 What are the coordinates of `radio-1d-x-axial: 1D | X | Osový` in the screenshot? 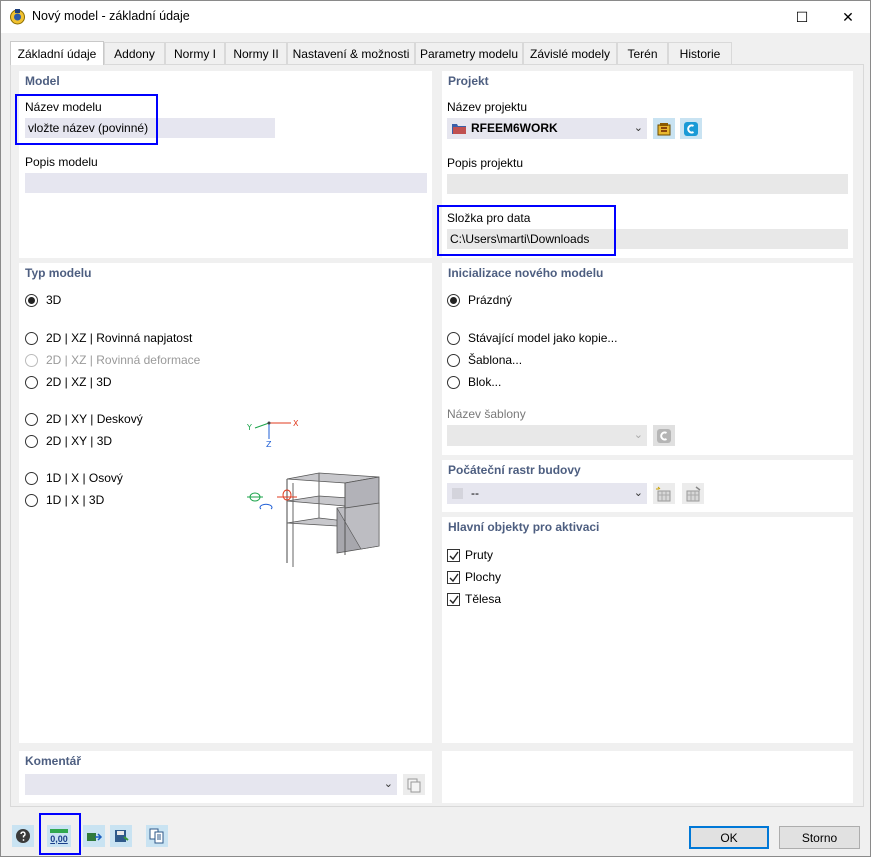 It's located at (74, 478).